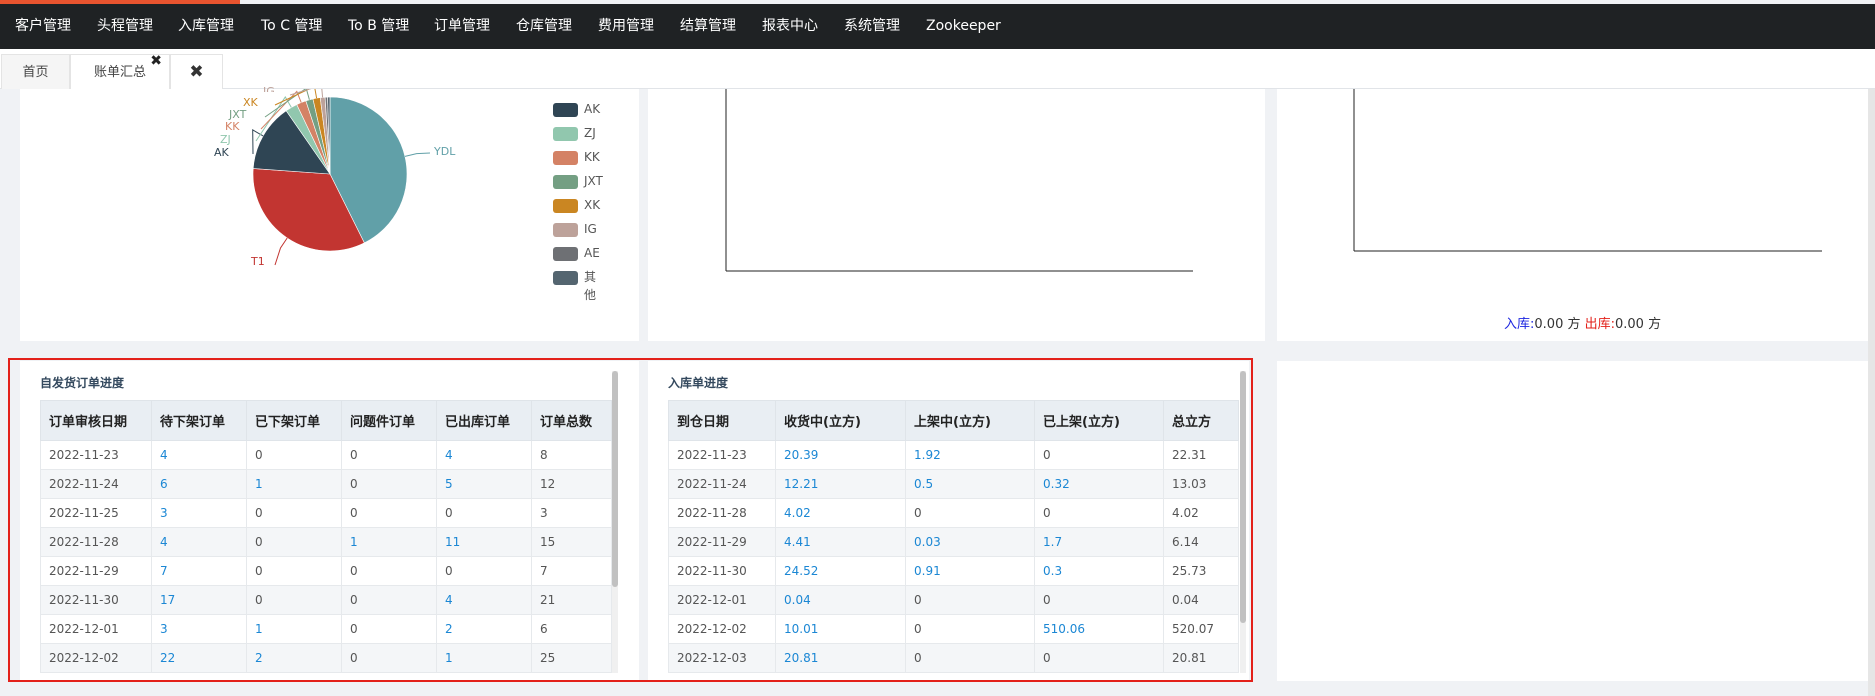  I want to click on table-cell: 2022-11-29, so click(722, 542).